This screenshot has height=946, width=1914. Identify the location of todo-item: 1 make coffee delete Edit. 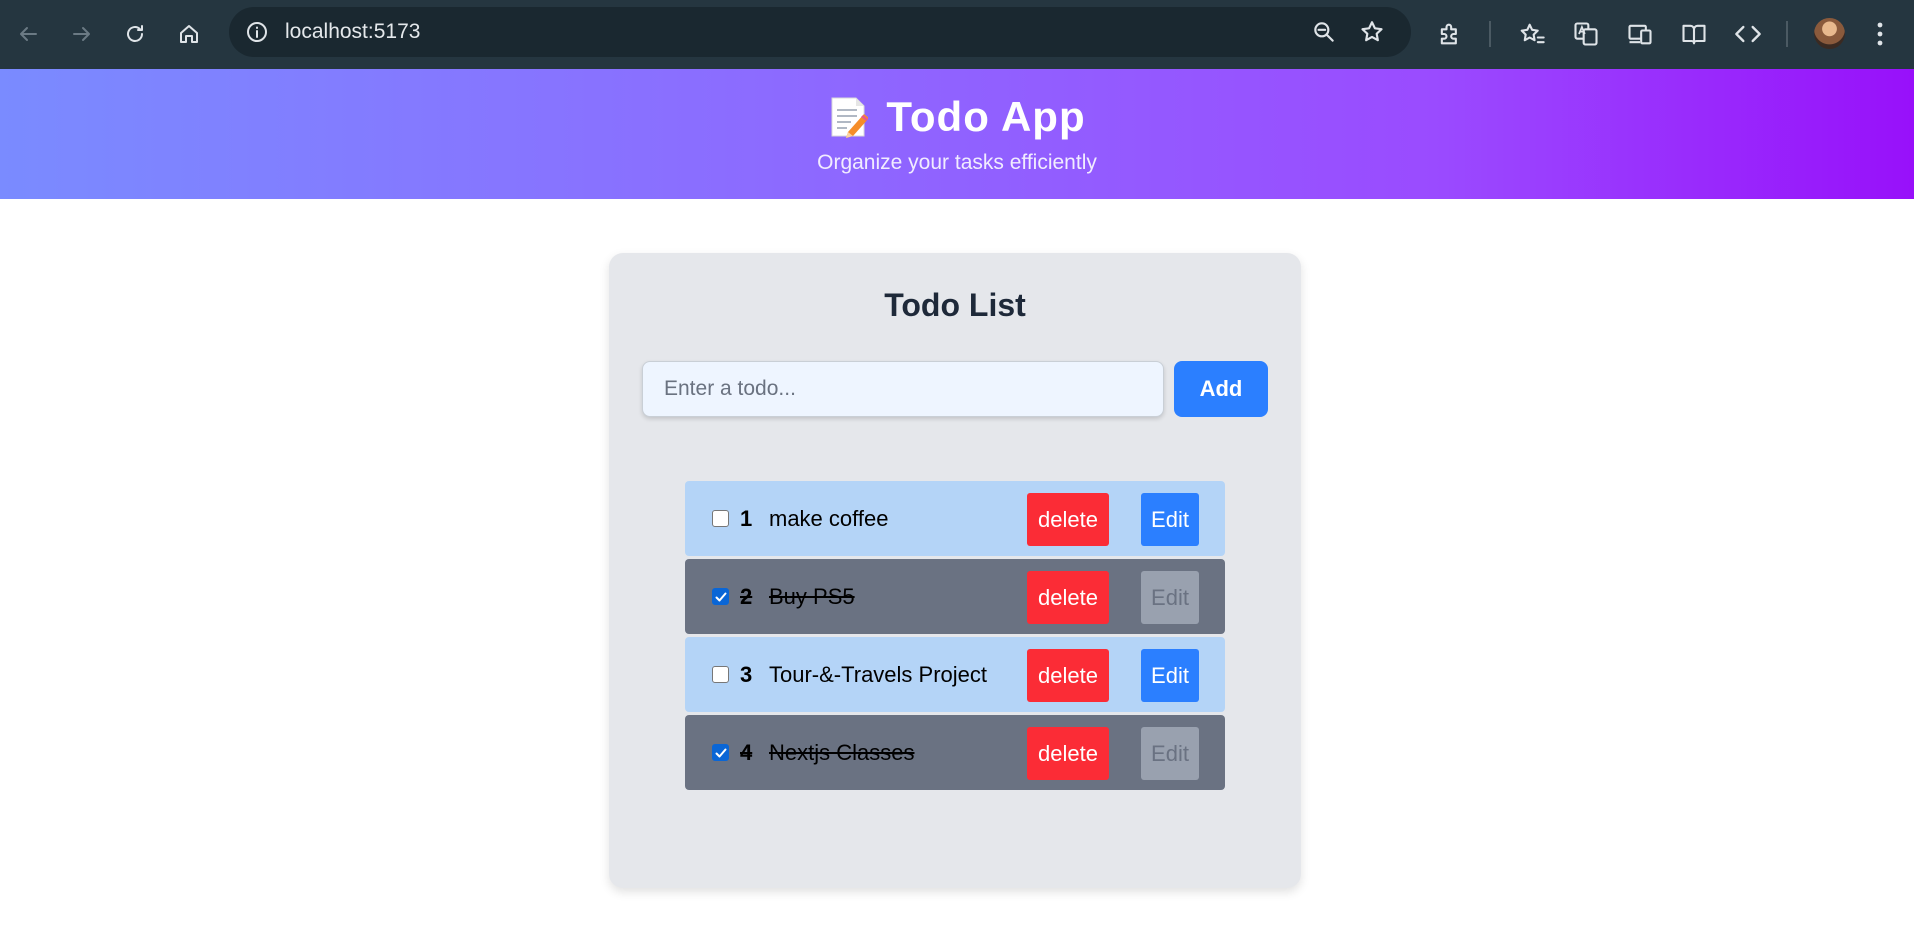
(955, 518).